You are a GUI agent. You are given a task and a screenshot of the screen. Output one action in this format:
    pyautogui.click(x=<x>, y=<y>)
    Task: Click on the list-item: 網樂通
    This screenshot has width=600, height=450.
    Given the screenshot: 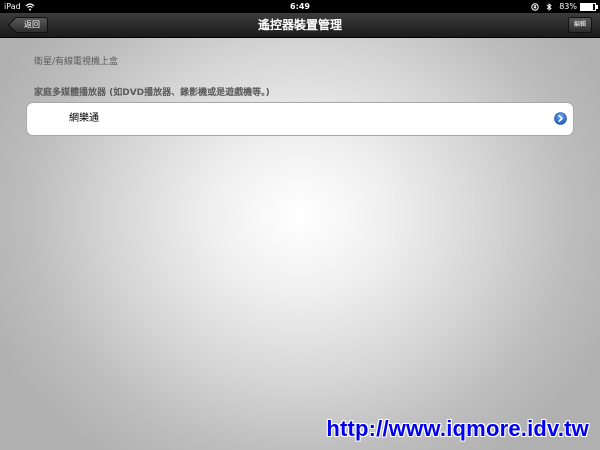 What is the action you would take?
    pyautogui.click(x=300, y=119)
    